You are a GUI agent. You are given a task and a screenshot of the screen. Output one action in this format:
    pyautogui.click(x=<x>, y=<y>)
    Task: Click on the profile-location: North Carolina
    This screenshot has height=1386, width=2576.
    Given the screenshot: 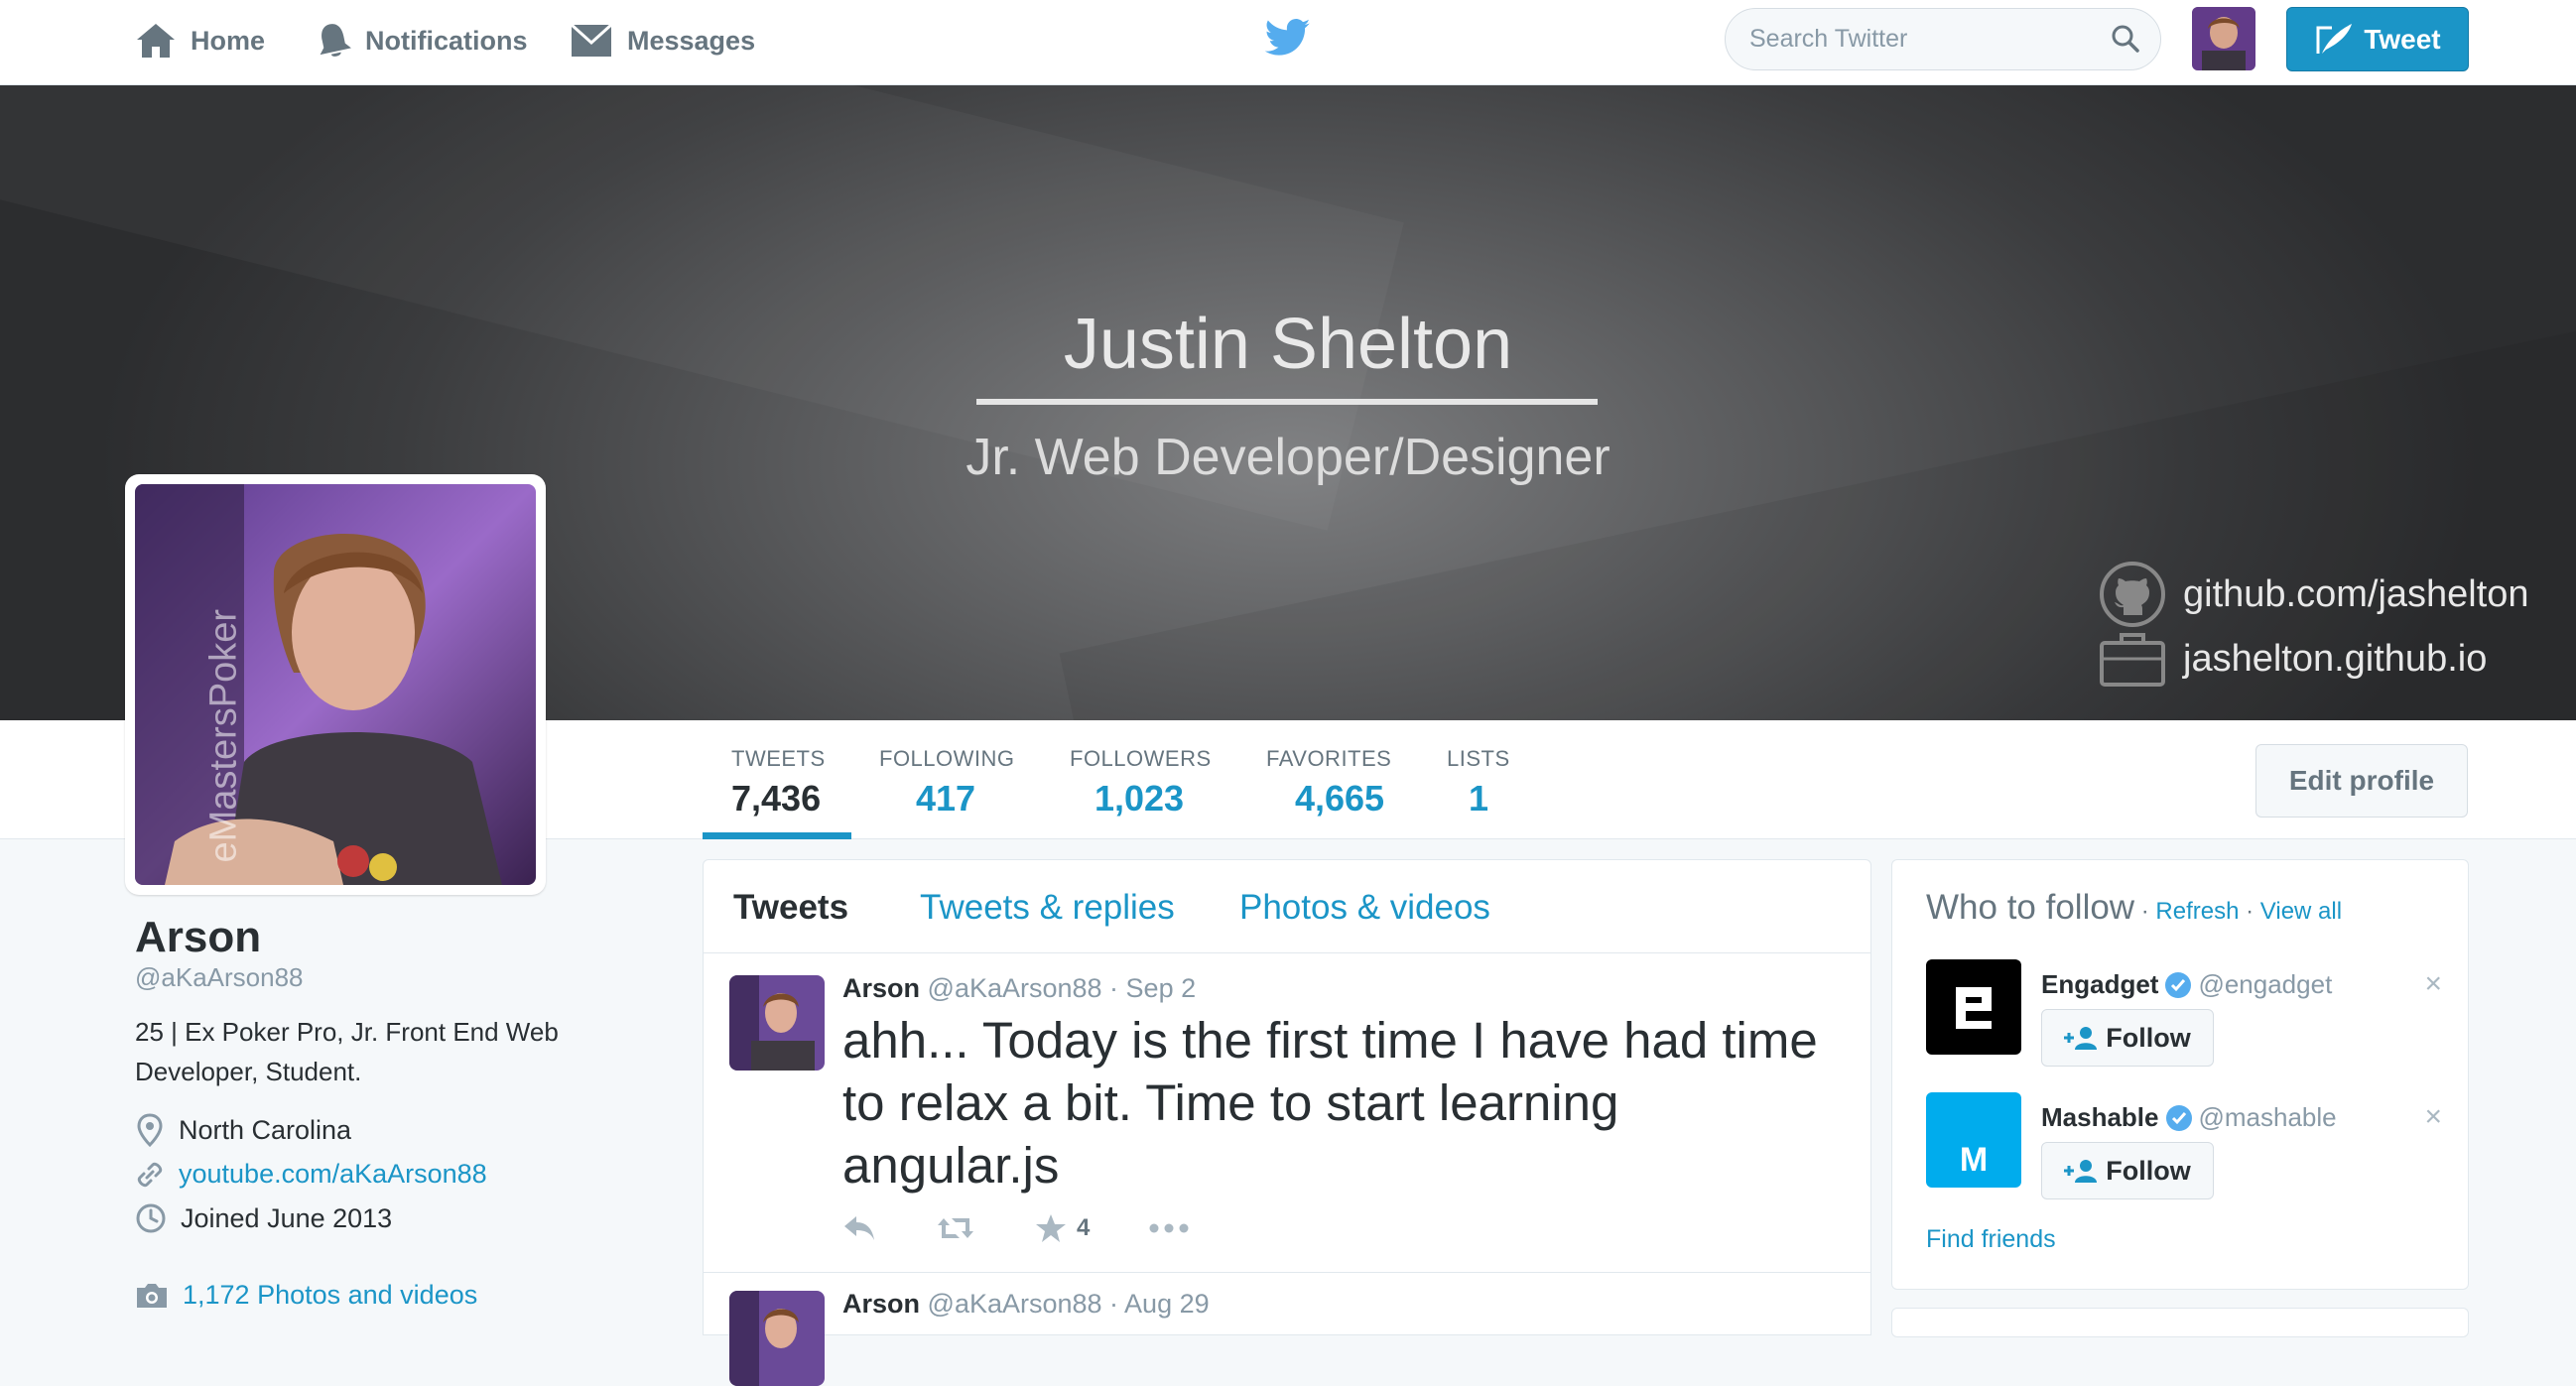 What is the action you would take?
    pyautogui.click(x=243, y=1130)
    